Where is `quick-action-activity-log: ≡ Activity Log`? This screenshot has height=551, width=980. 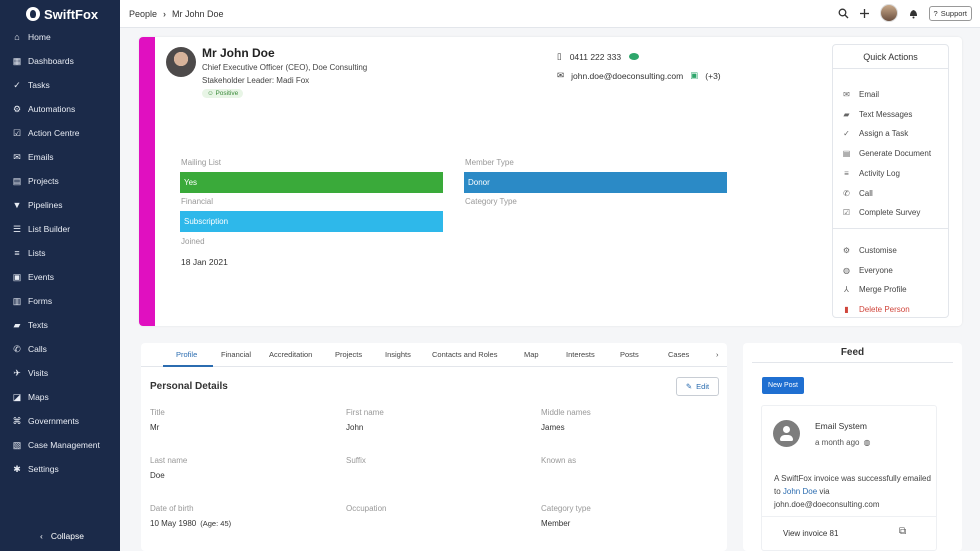
quick-action-activity-log: ≡ Activity Log is located at coordinates (871, 173).